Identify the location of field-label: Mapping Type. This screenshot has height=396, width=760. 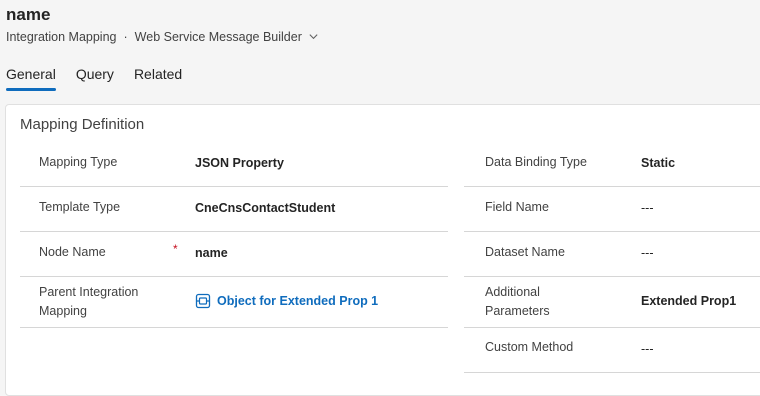
(78, 162).